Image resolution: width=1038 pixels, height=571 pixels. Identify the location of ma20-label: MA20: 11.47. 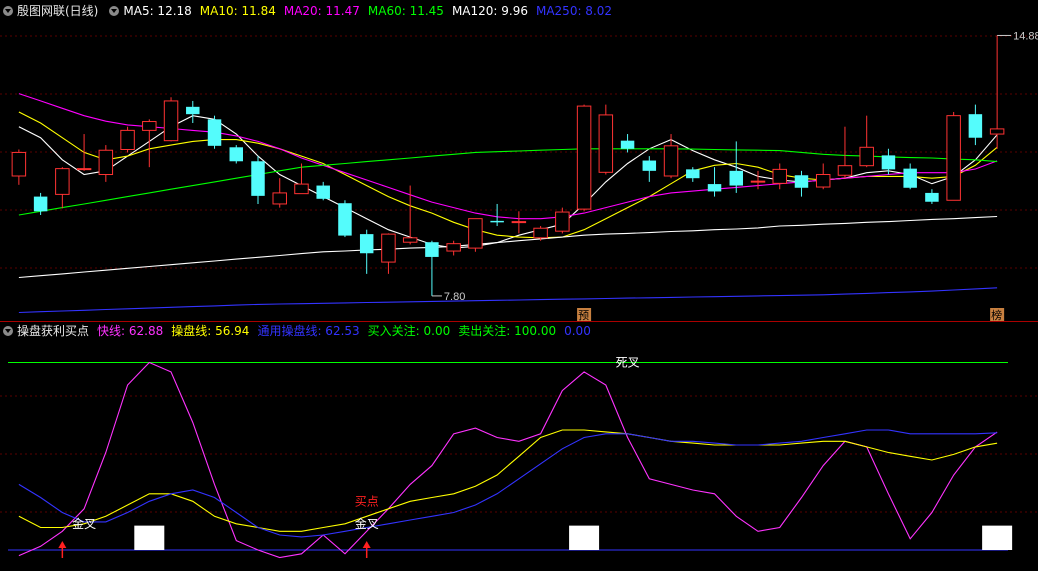
(321, 11).